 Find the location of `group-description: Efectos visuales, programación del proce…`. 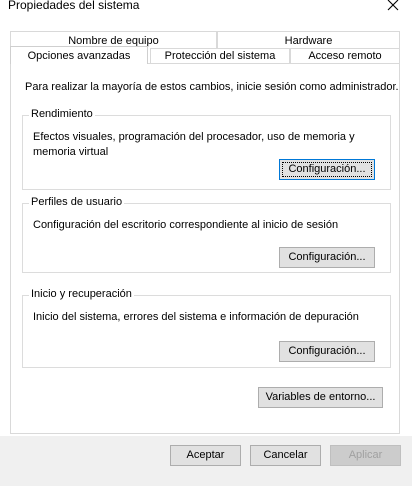

group-description: Efectos visuales, programación del proce… is located at coordinates (194, 144).